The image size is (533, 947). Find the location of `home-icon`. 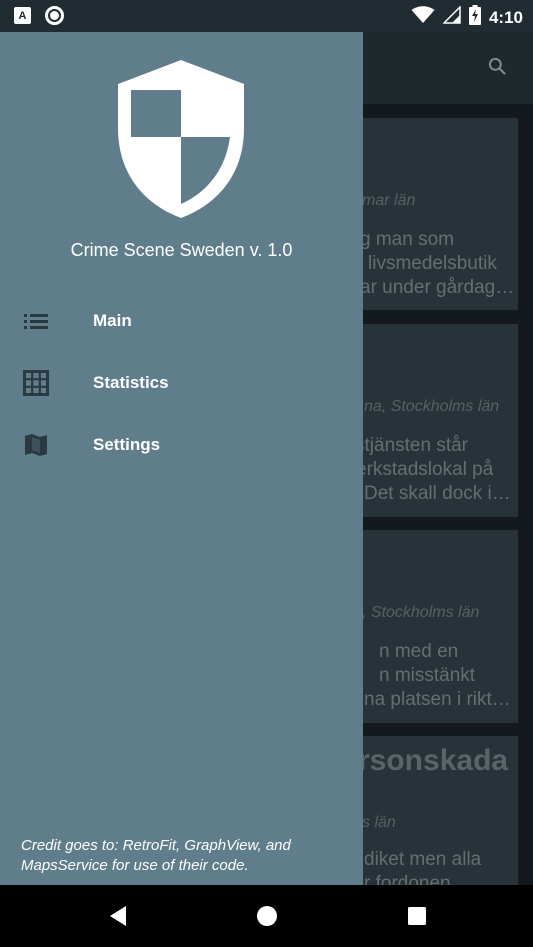

home-icon is located at coordinates (267, 916).